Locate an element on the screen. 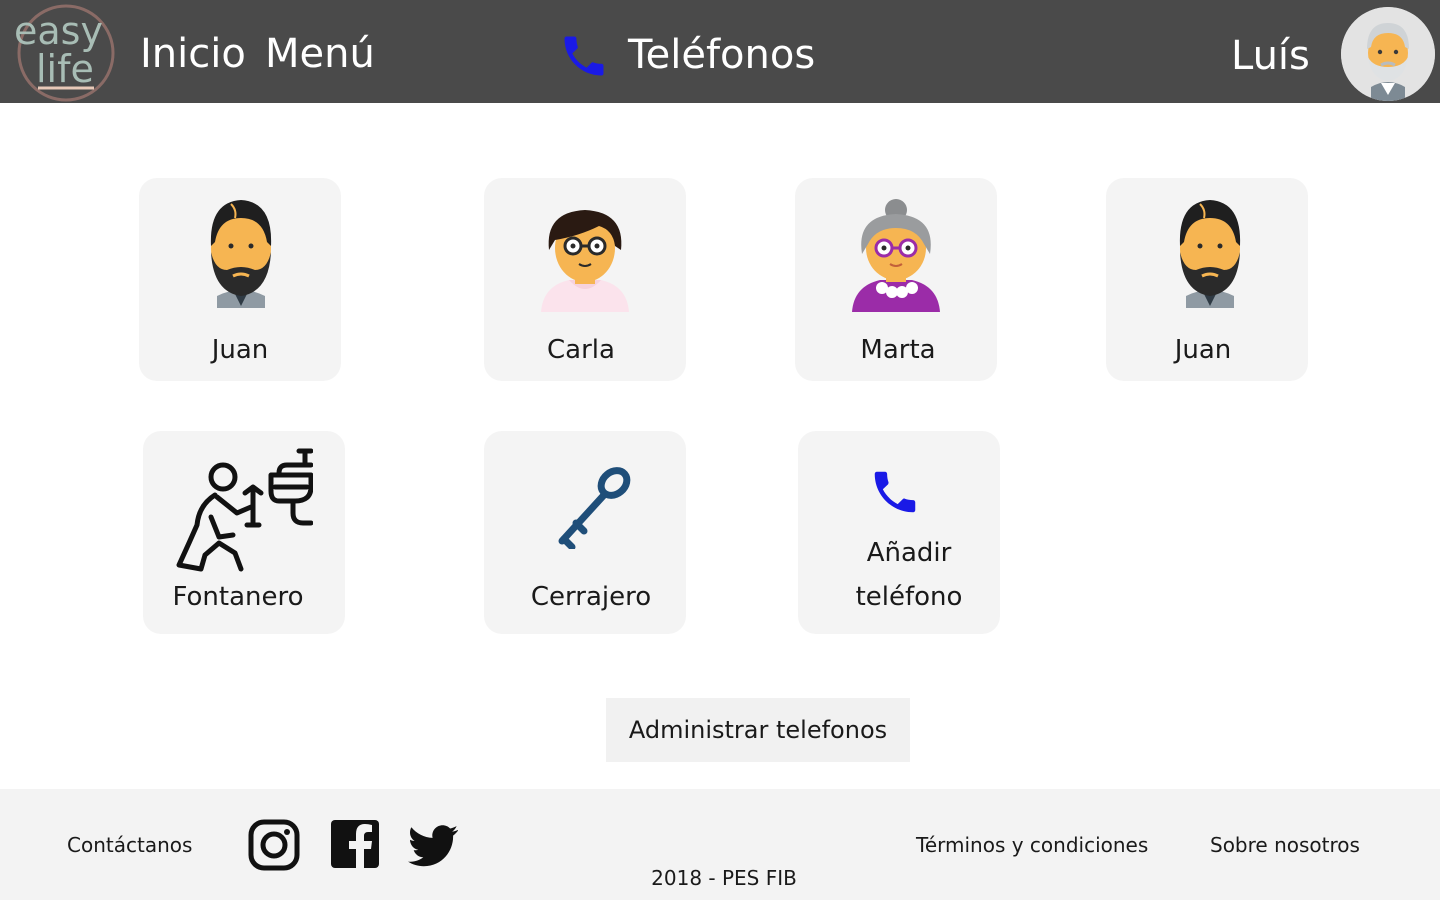 The height and width of the screenshot is (900, 1440). contact-card-carla: Carla is located at coordinates (585, 279).